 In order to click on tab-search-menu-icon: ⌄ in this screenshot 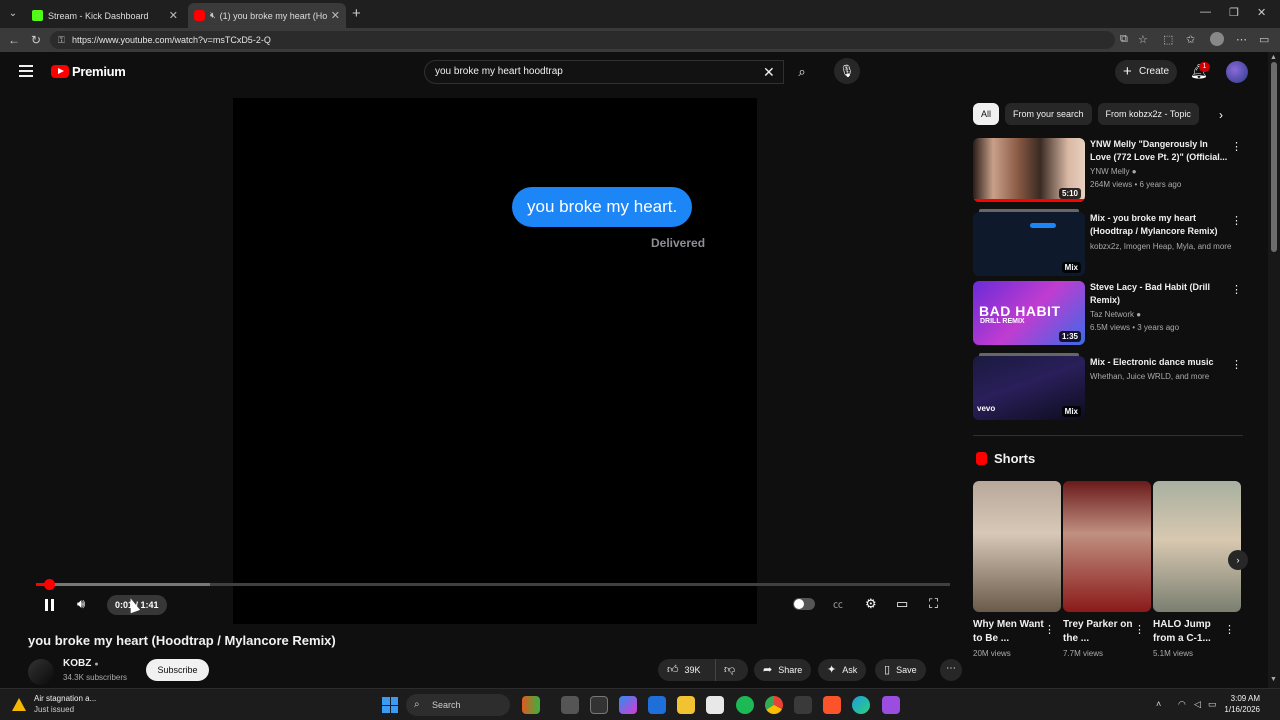, I will do `click(13, 14)`.